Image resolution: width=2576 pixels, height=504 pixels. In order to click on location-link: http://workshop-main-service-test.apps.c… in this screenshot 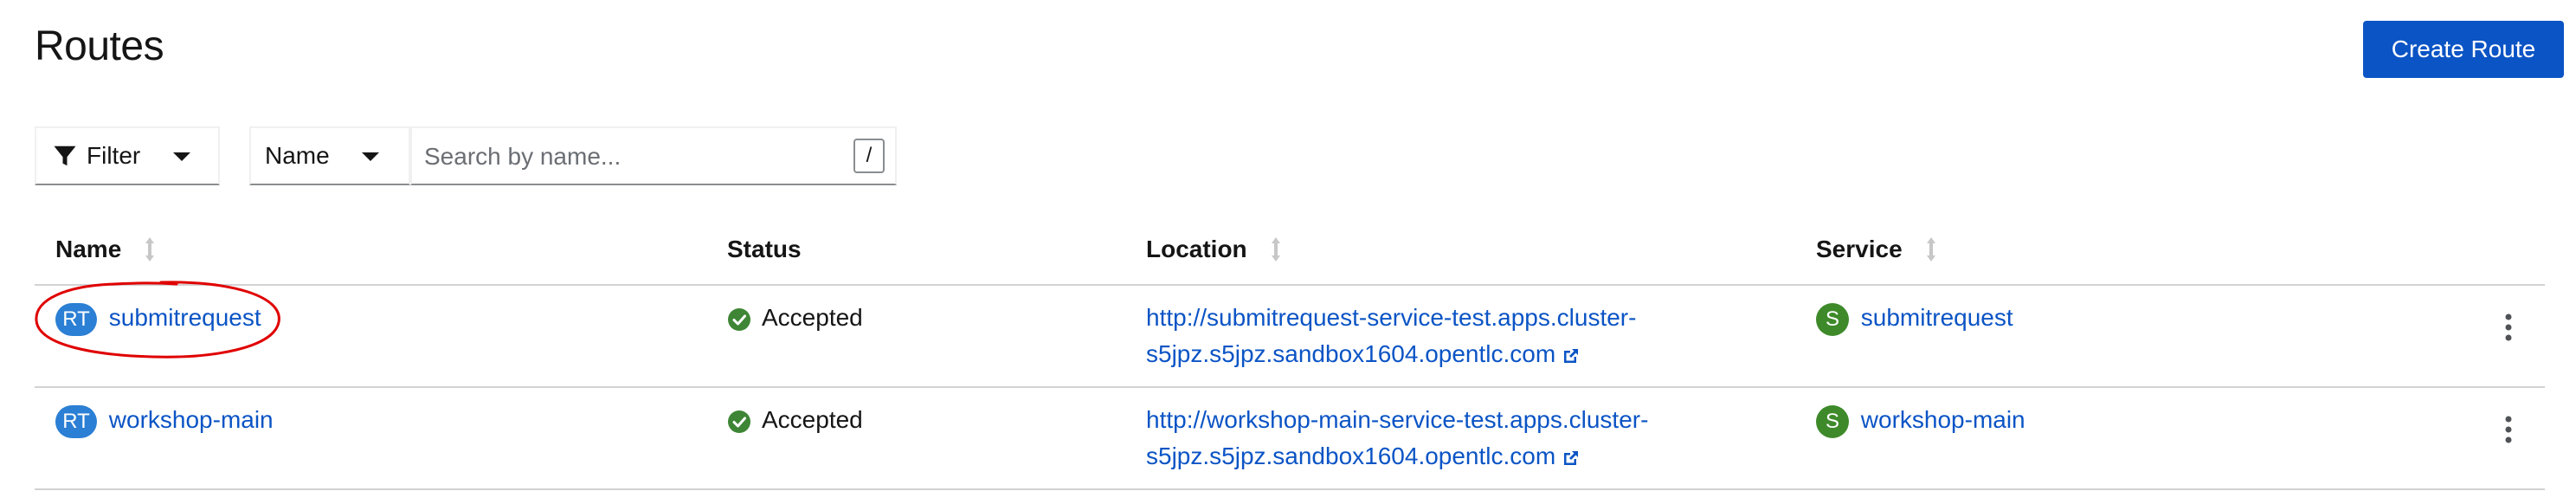, I will do `click(1397, 437)`.